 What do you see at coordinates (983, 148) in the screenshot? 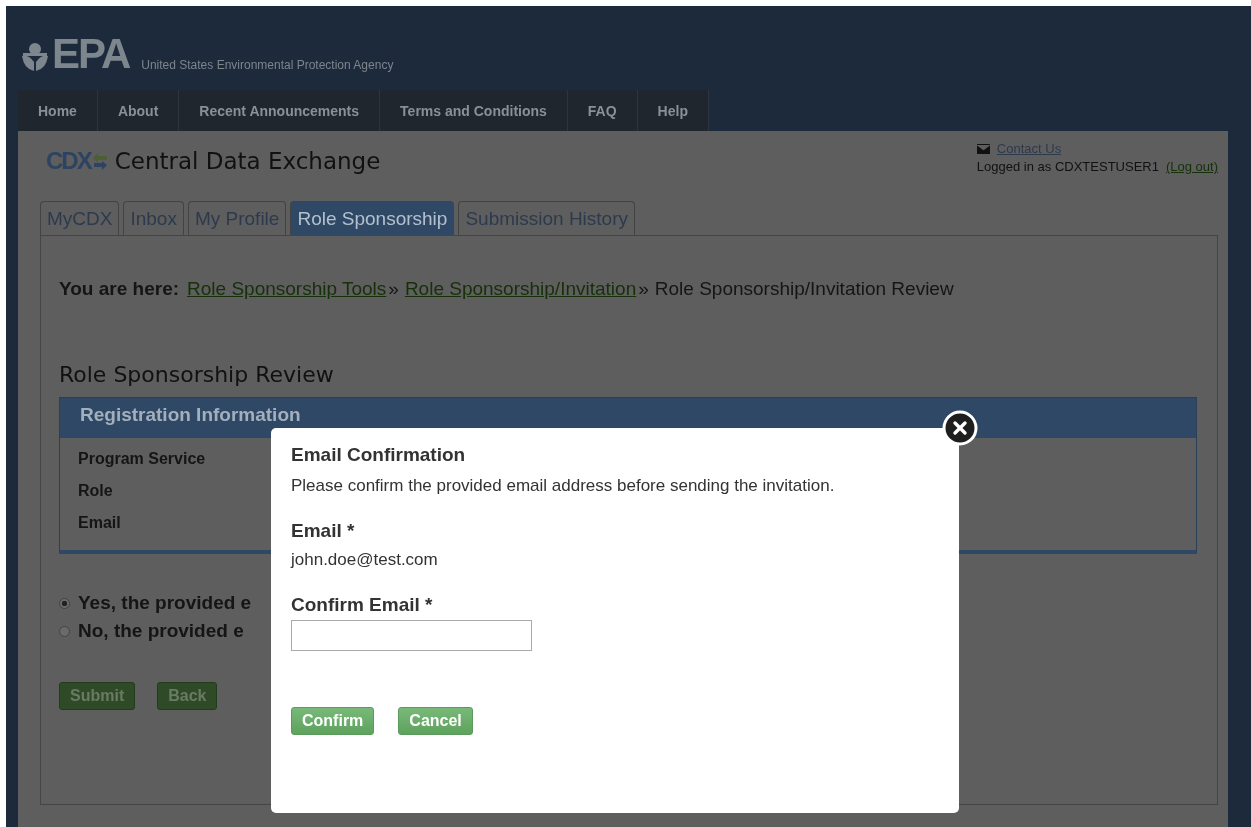
I see `envelope-icon` at bounding box center [983, 148].